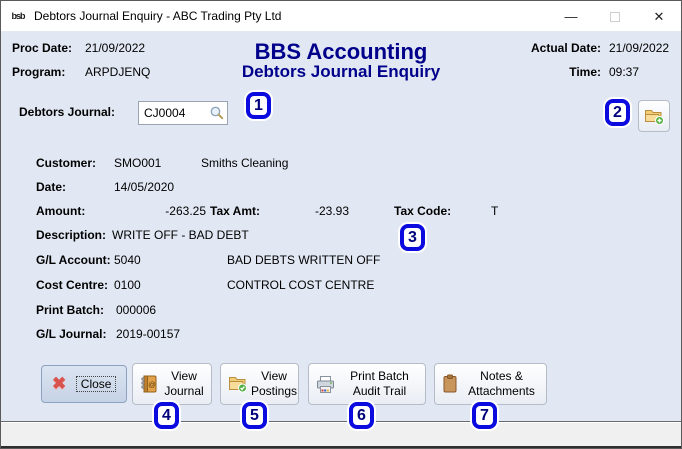  I want to click on callout-1: 1, so click(258, 105).